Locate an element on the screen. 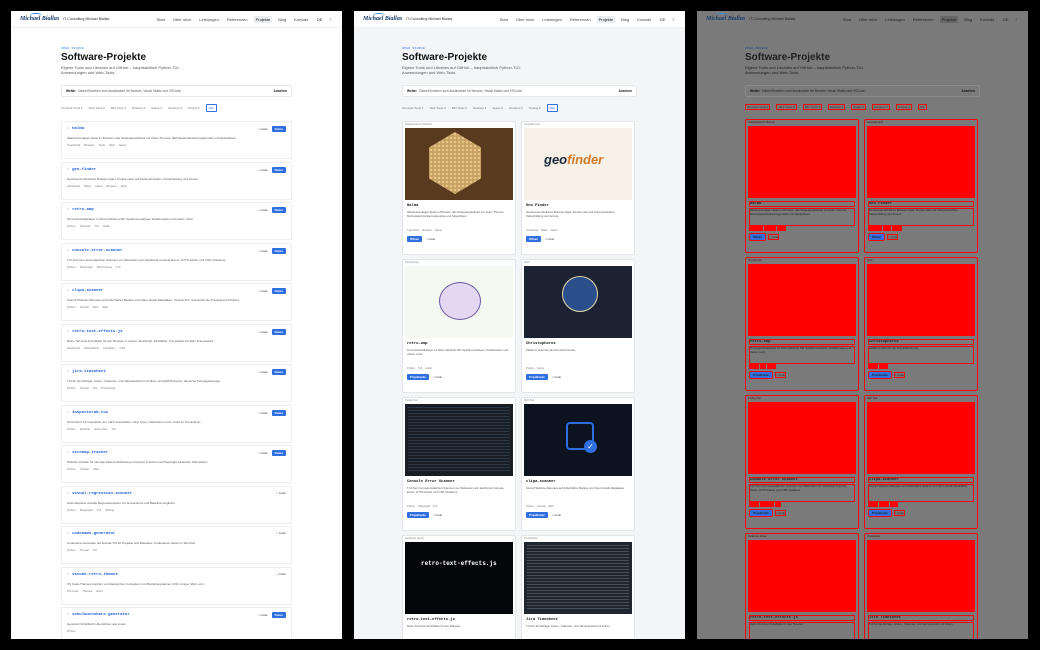 The height and width of the screenshot is (650, 1040). card-title: Christophorus is located at coordinates (578, 344).